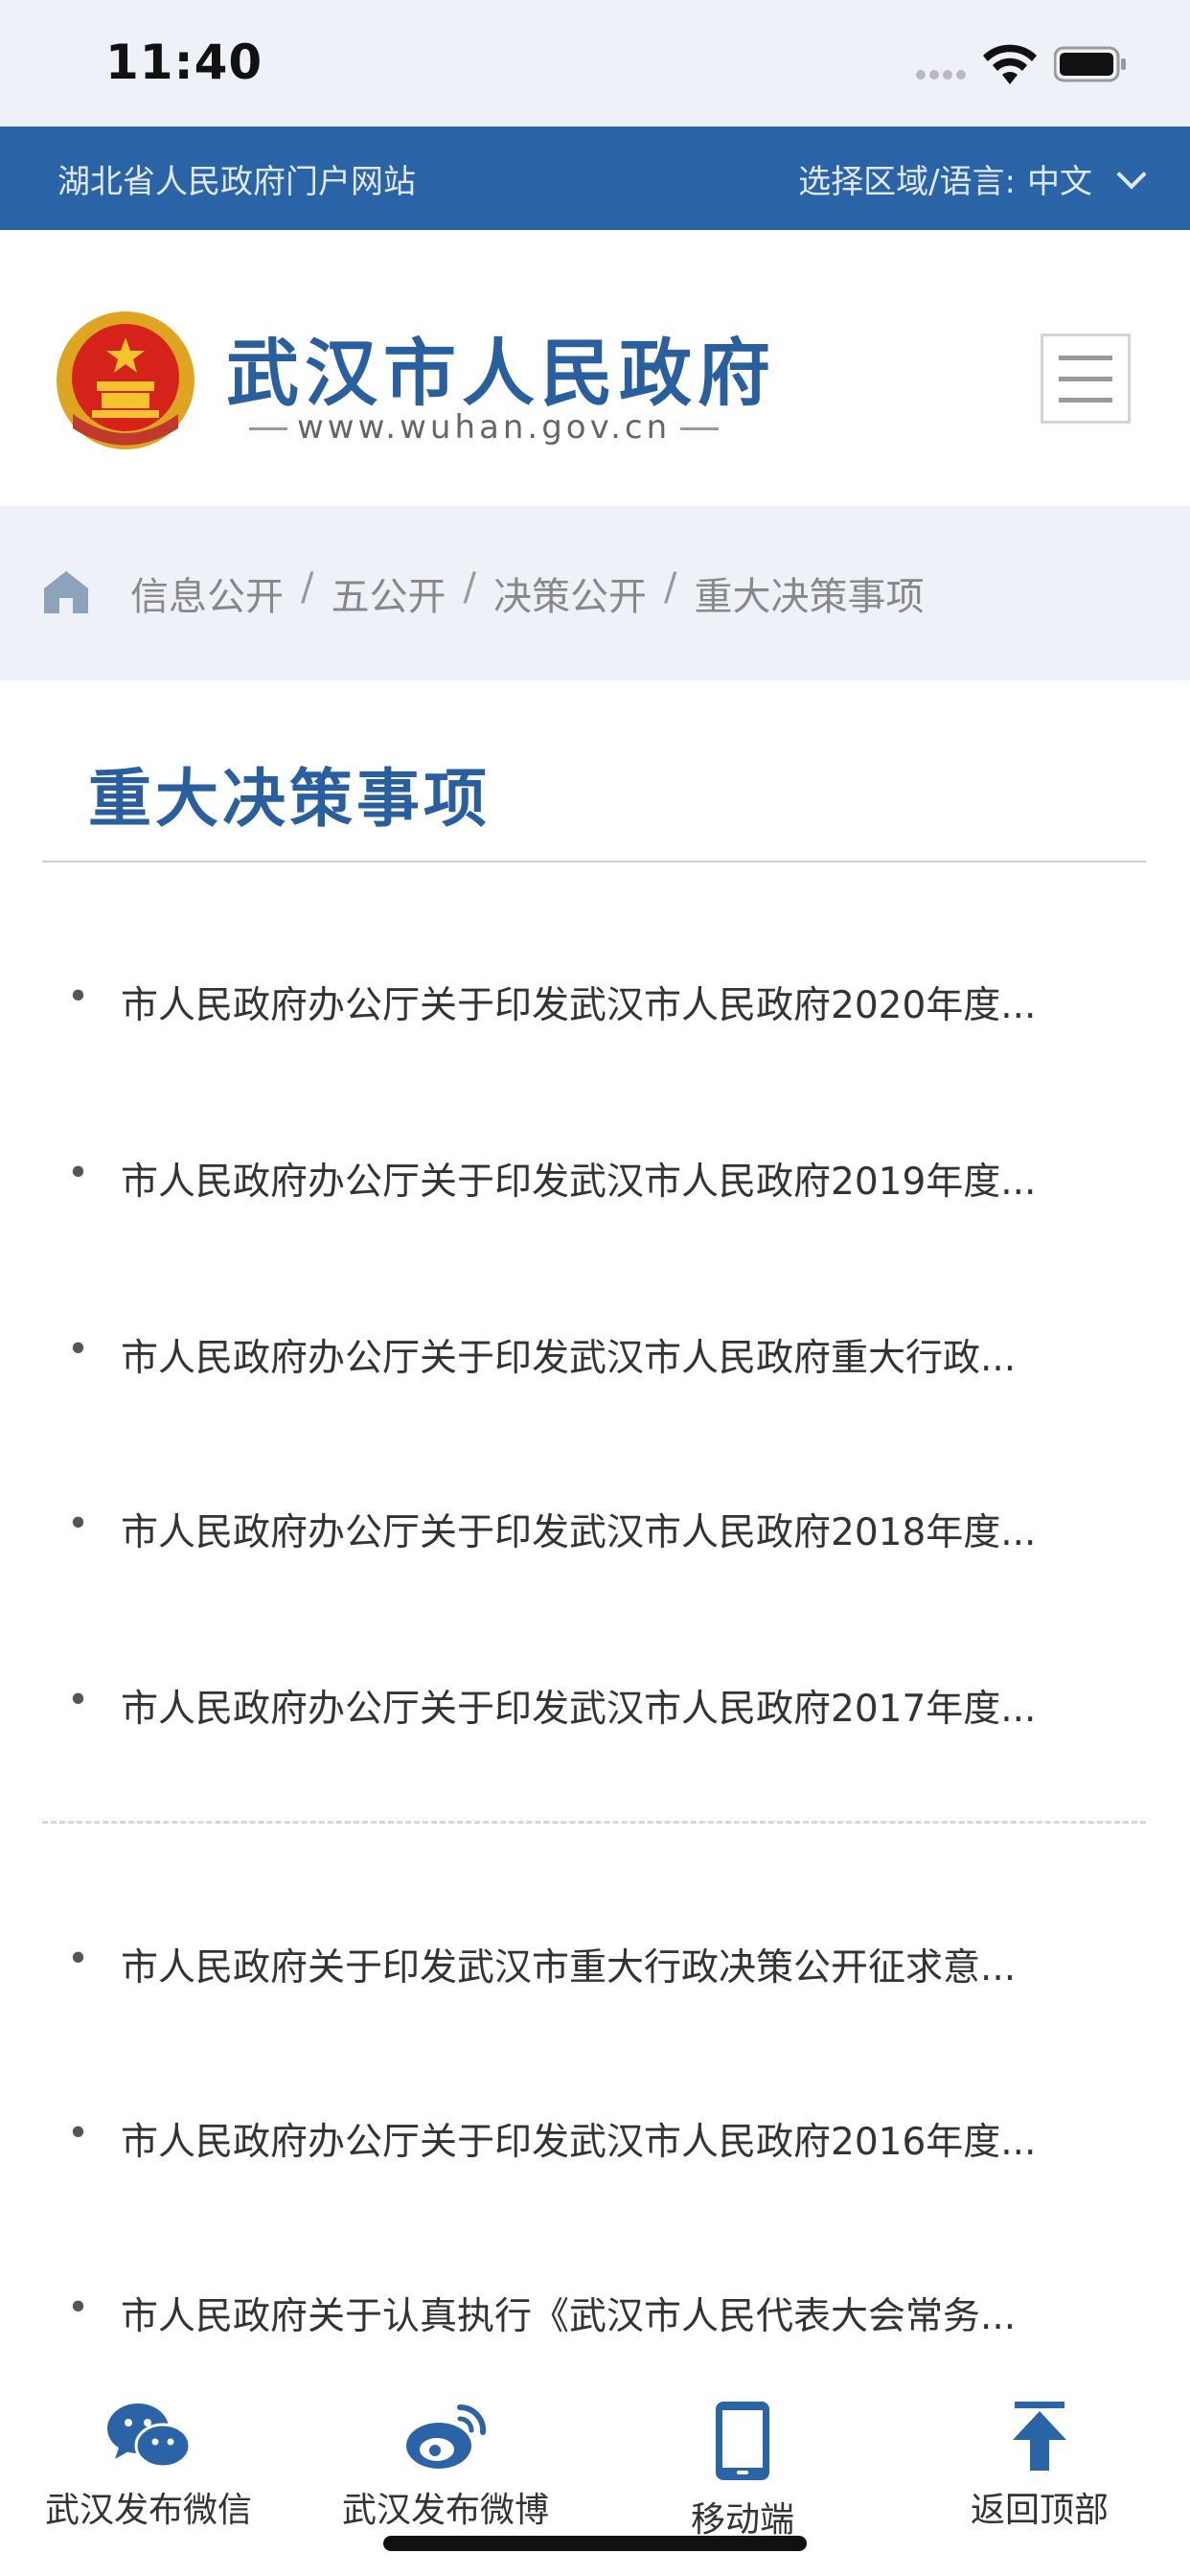 This screenshot has width=1190, height=2576. I want to click on site-header: 武汉市人民政府 www.wuhan.gov.cn, so click(595, 368).